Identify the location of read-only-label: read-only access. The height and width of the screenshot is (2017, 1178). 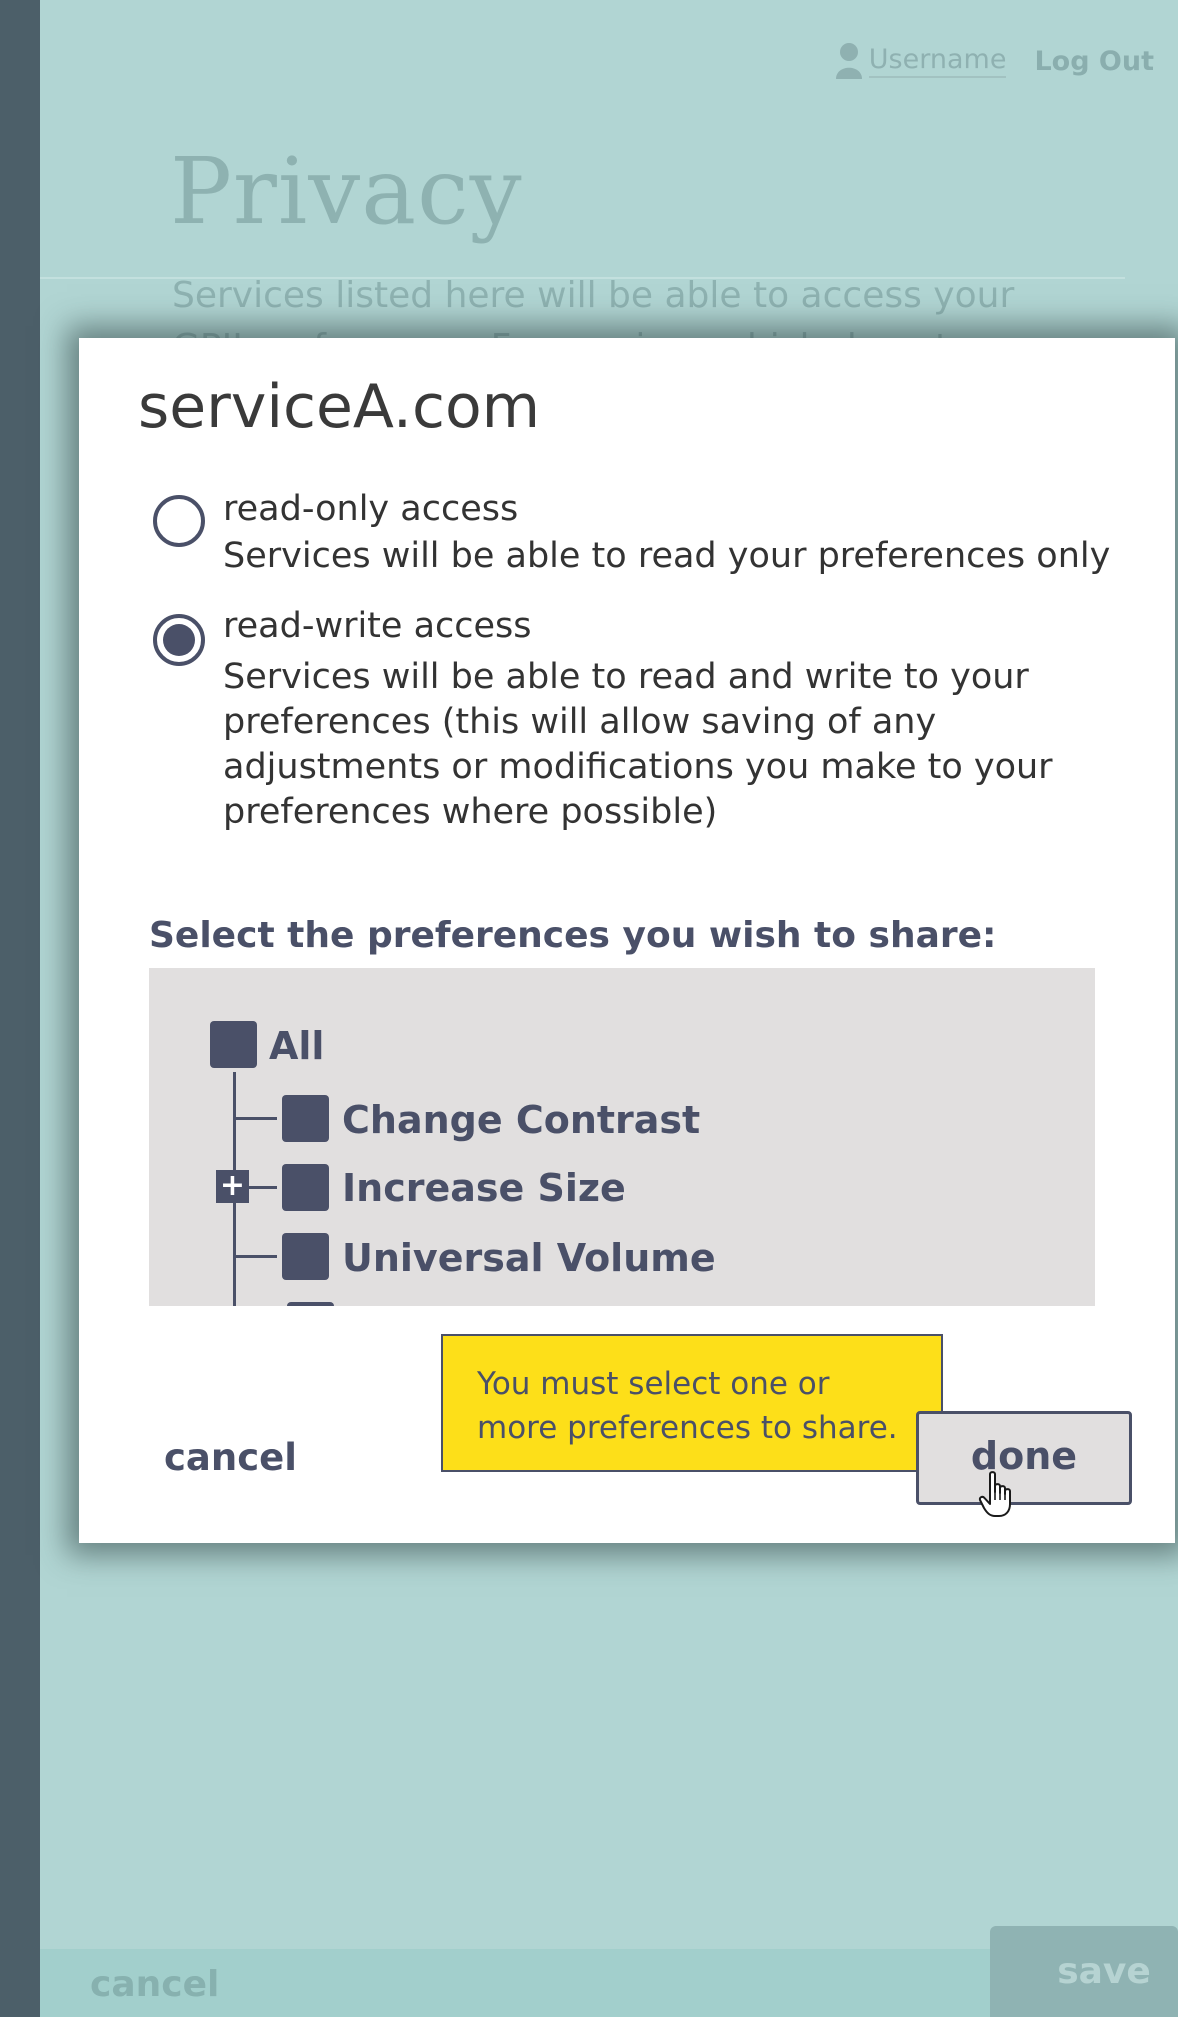
(371, 509).